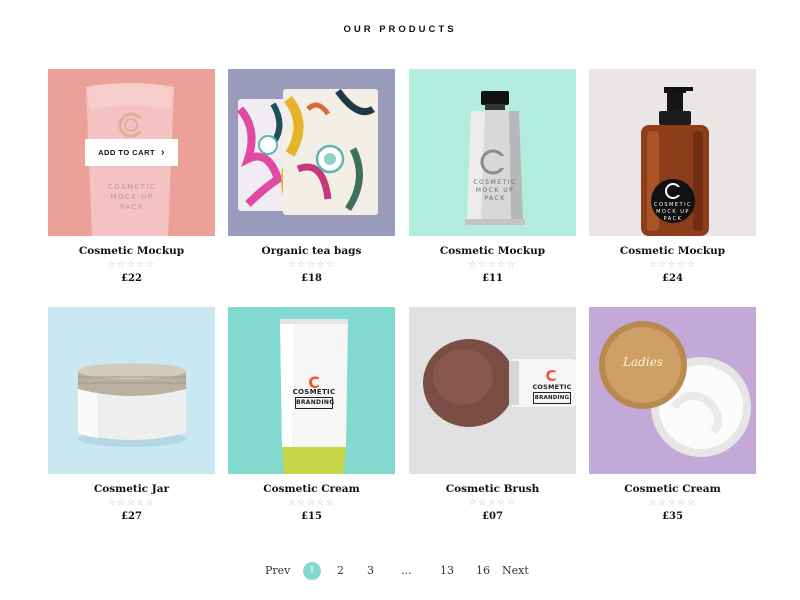  What do you see at coordinates (312, 571) in the screenshot?
I see `pagination-page-current: 1` at bounding box center [312, 571].